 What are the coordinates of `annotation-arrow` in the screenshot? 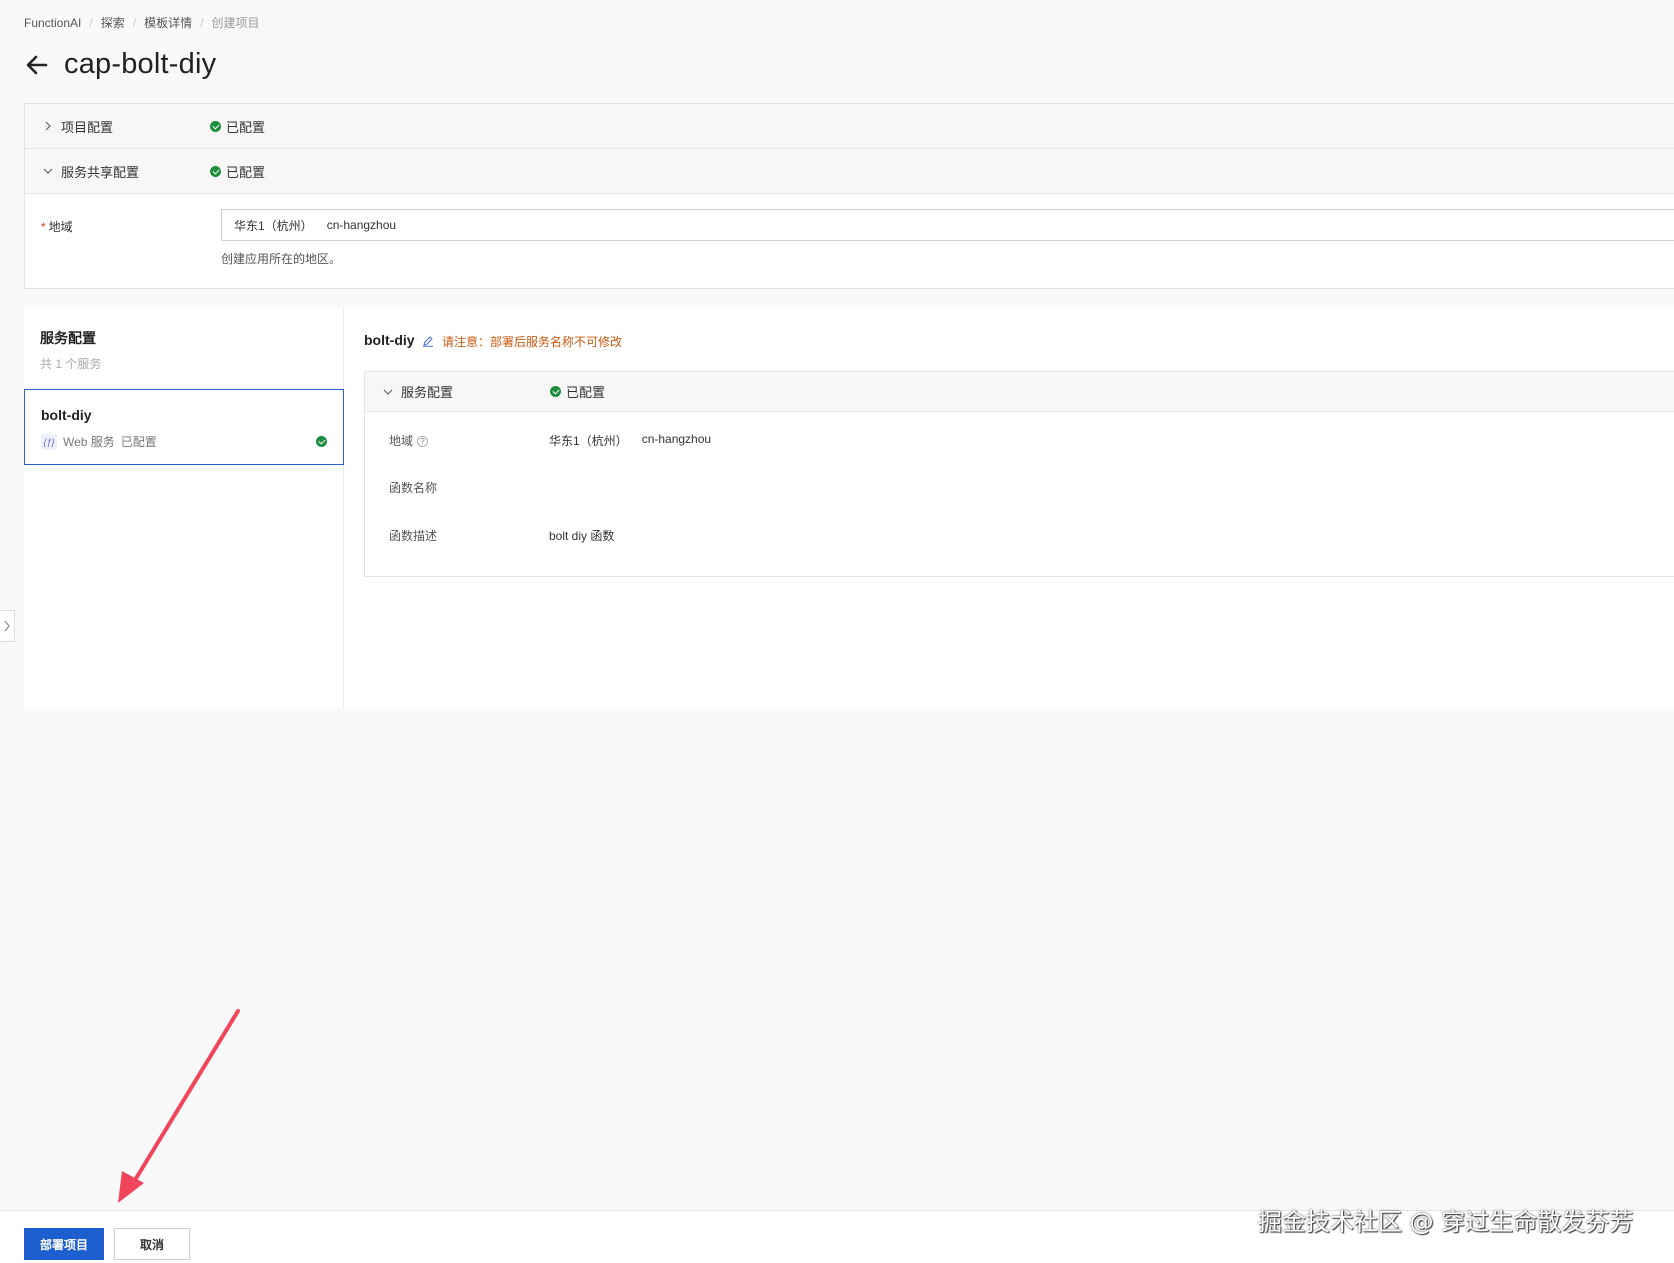 It's located at (179, 1106).